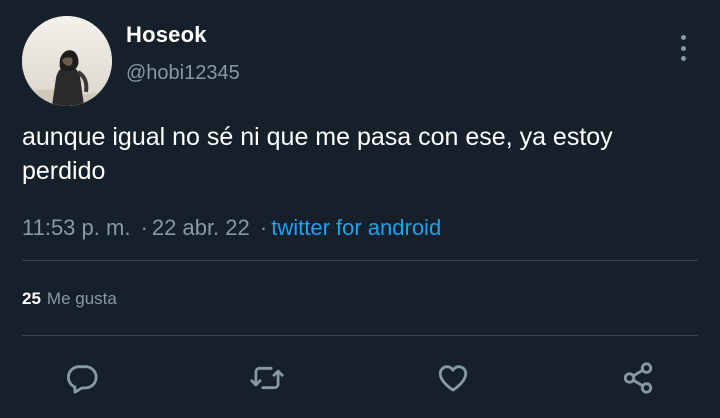 The image size is (720, 418). I want to click on reply-icon, so click(82, 379).